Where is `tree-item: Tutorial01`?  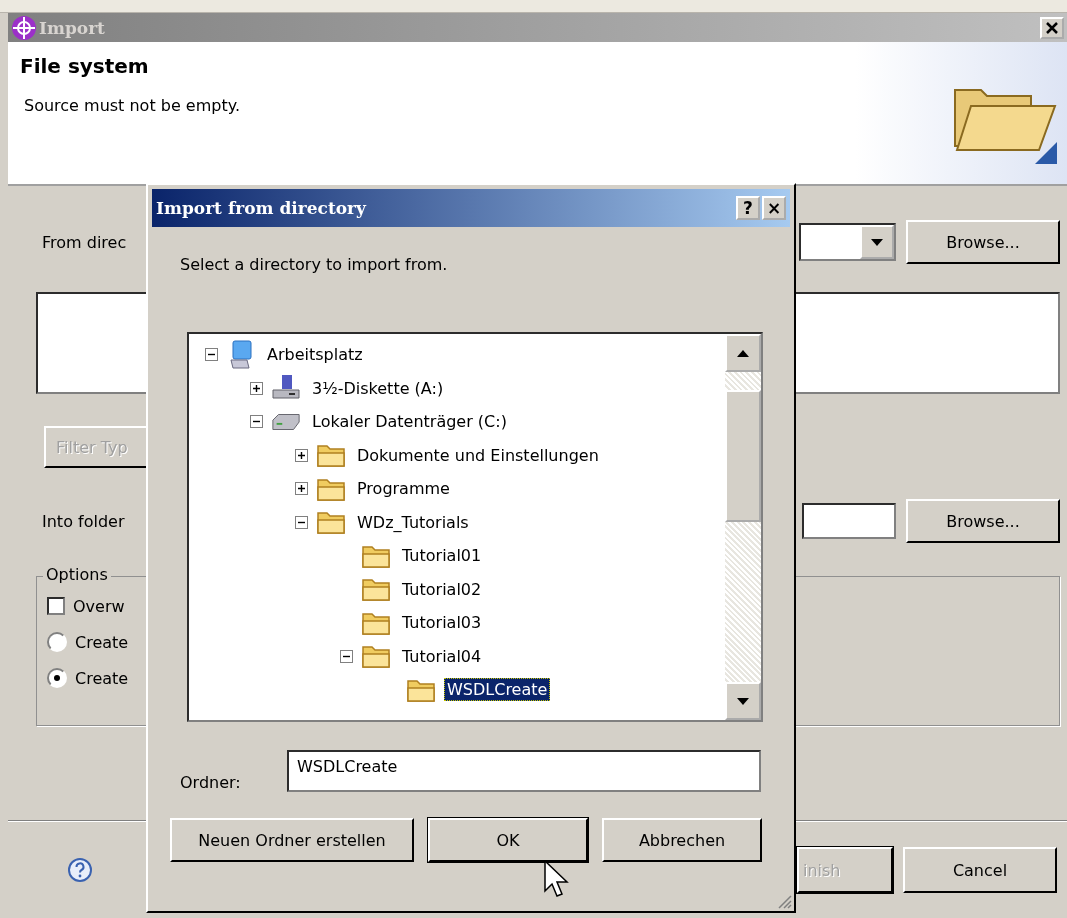 tree-item: Tutorial01 is located at coordinates (442, 556).